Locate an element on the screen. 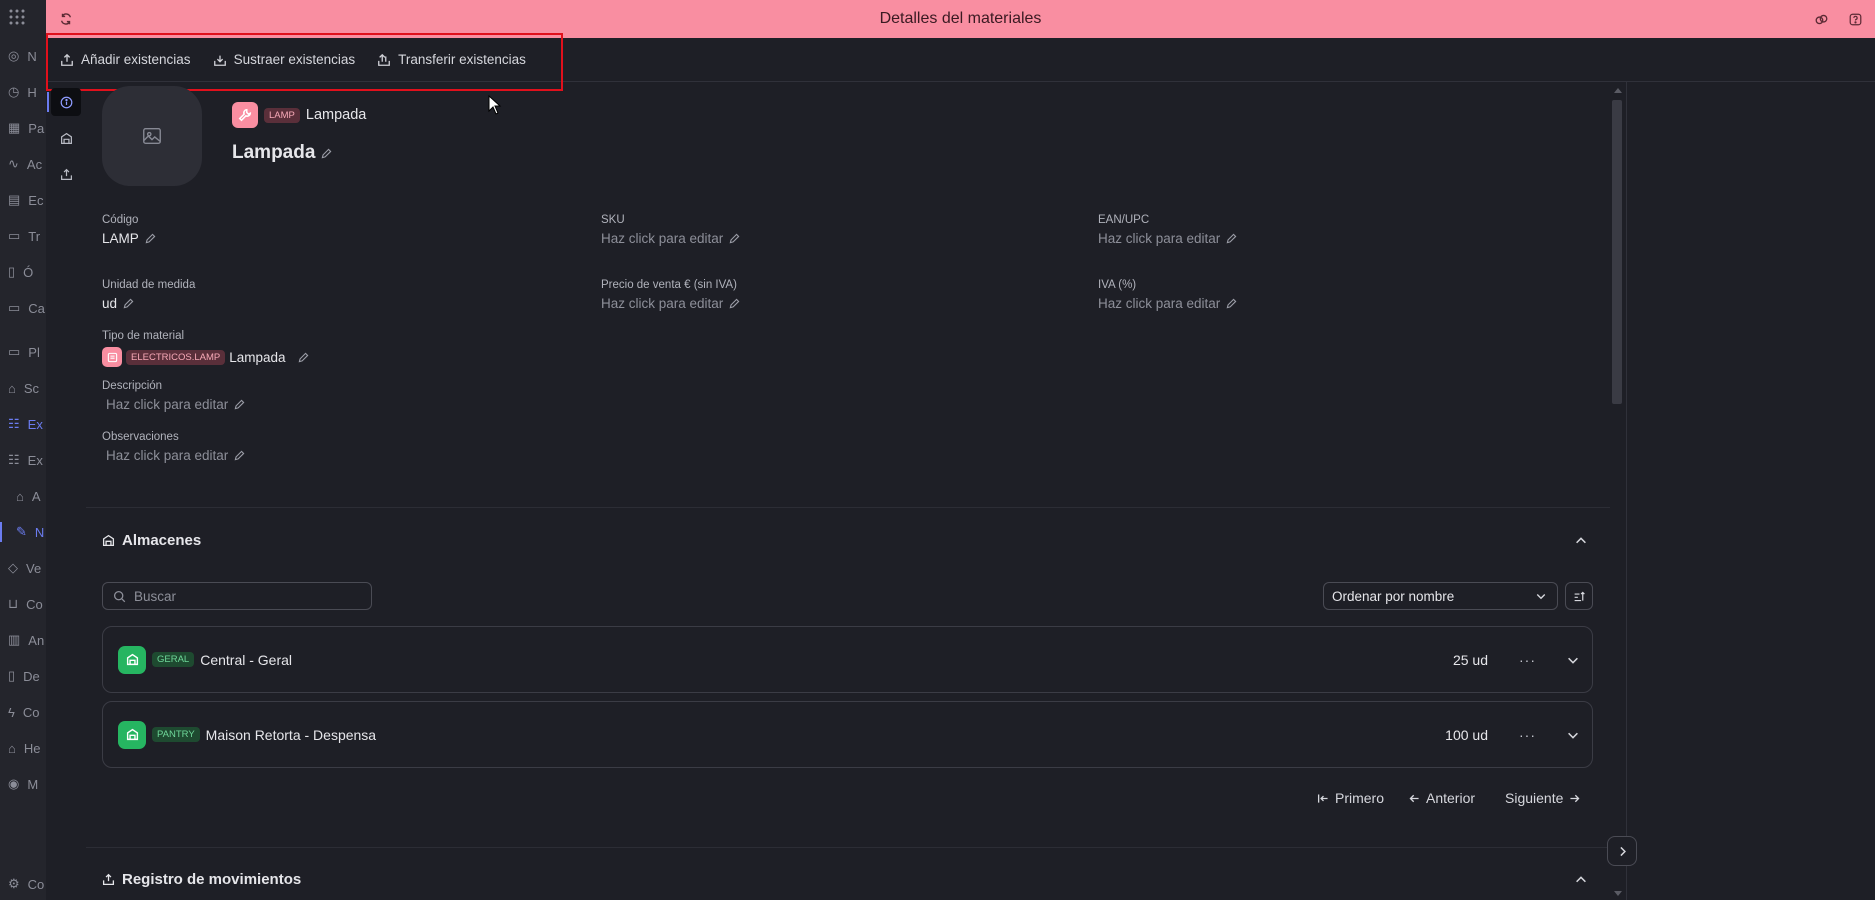 The width and height of the screenshot is (1875, 900). stock-add-icon is located at coordinates (67, 59).